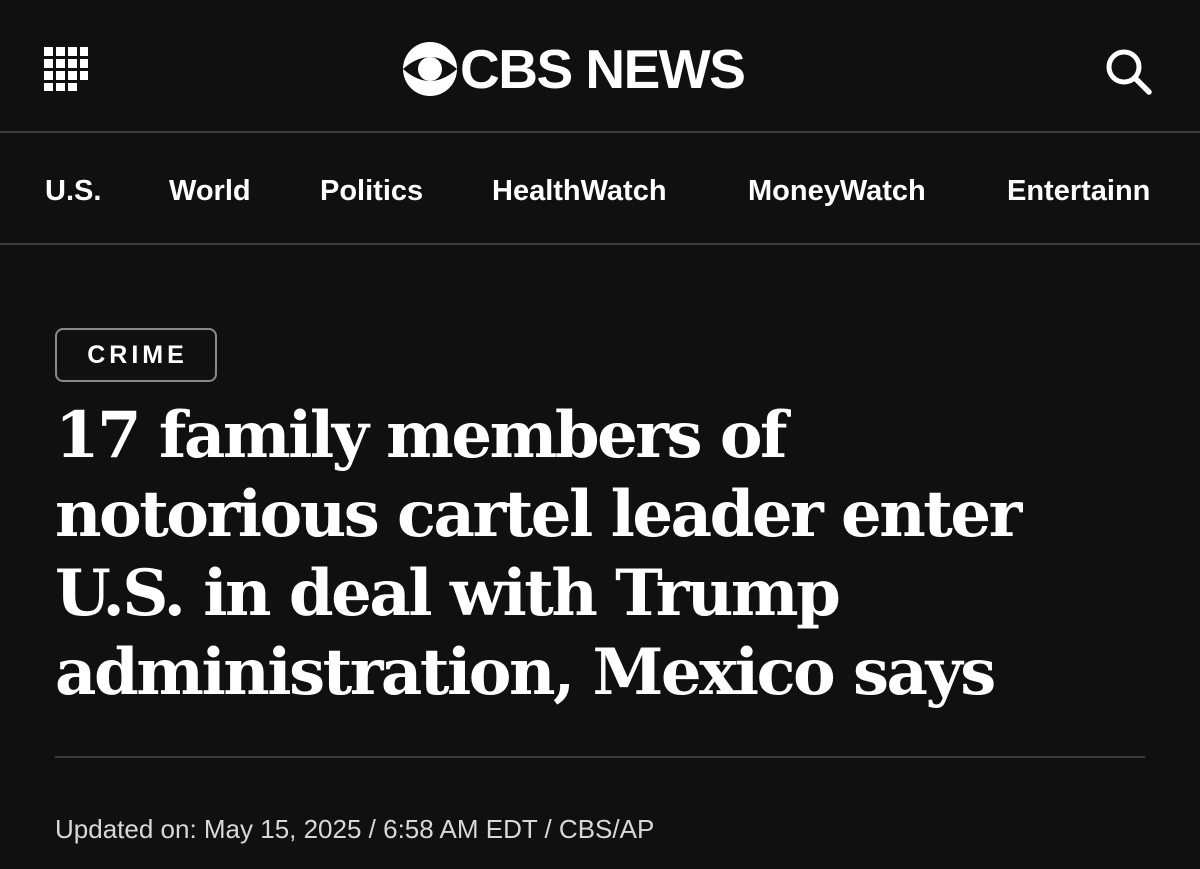 The image size is (1200, 869). I want to click on nav-item-world: World, so click(210, 191).